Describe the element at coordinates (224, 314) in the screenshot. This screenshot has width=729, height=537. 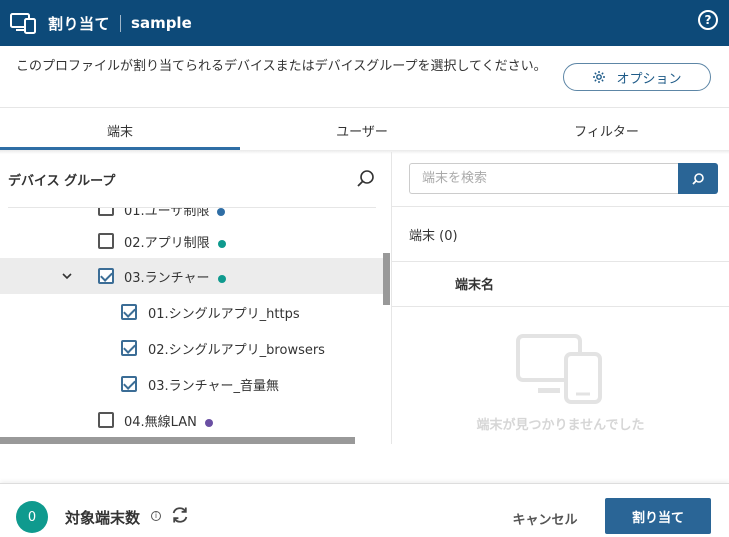
I see `group-label: 01.シングルアプリ_https` at that location.